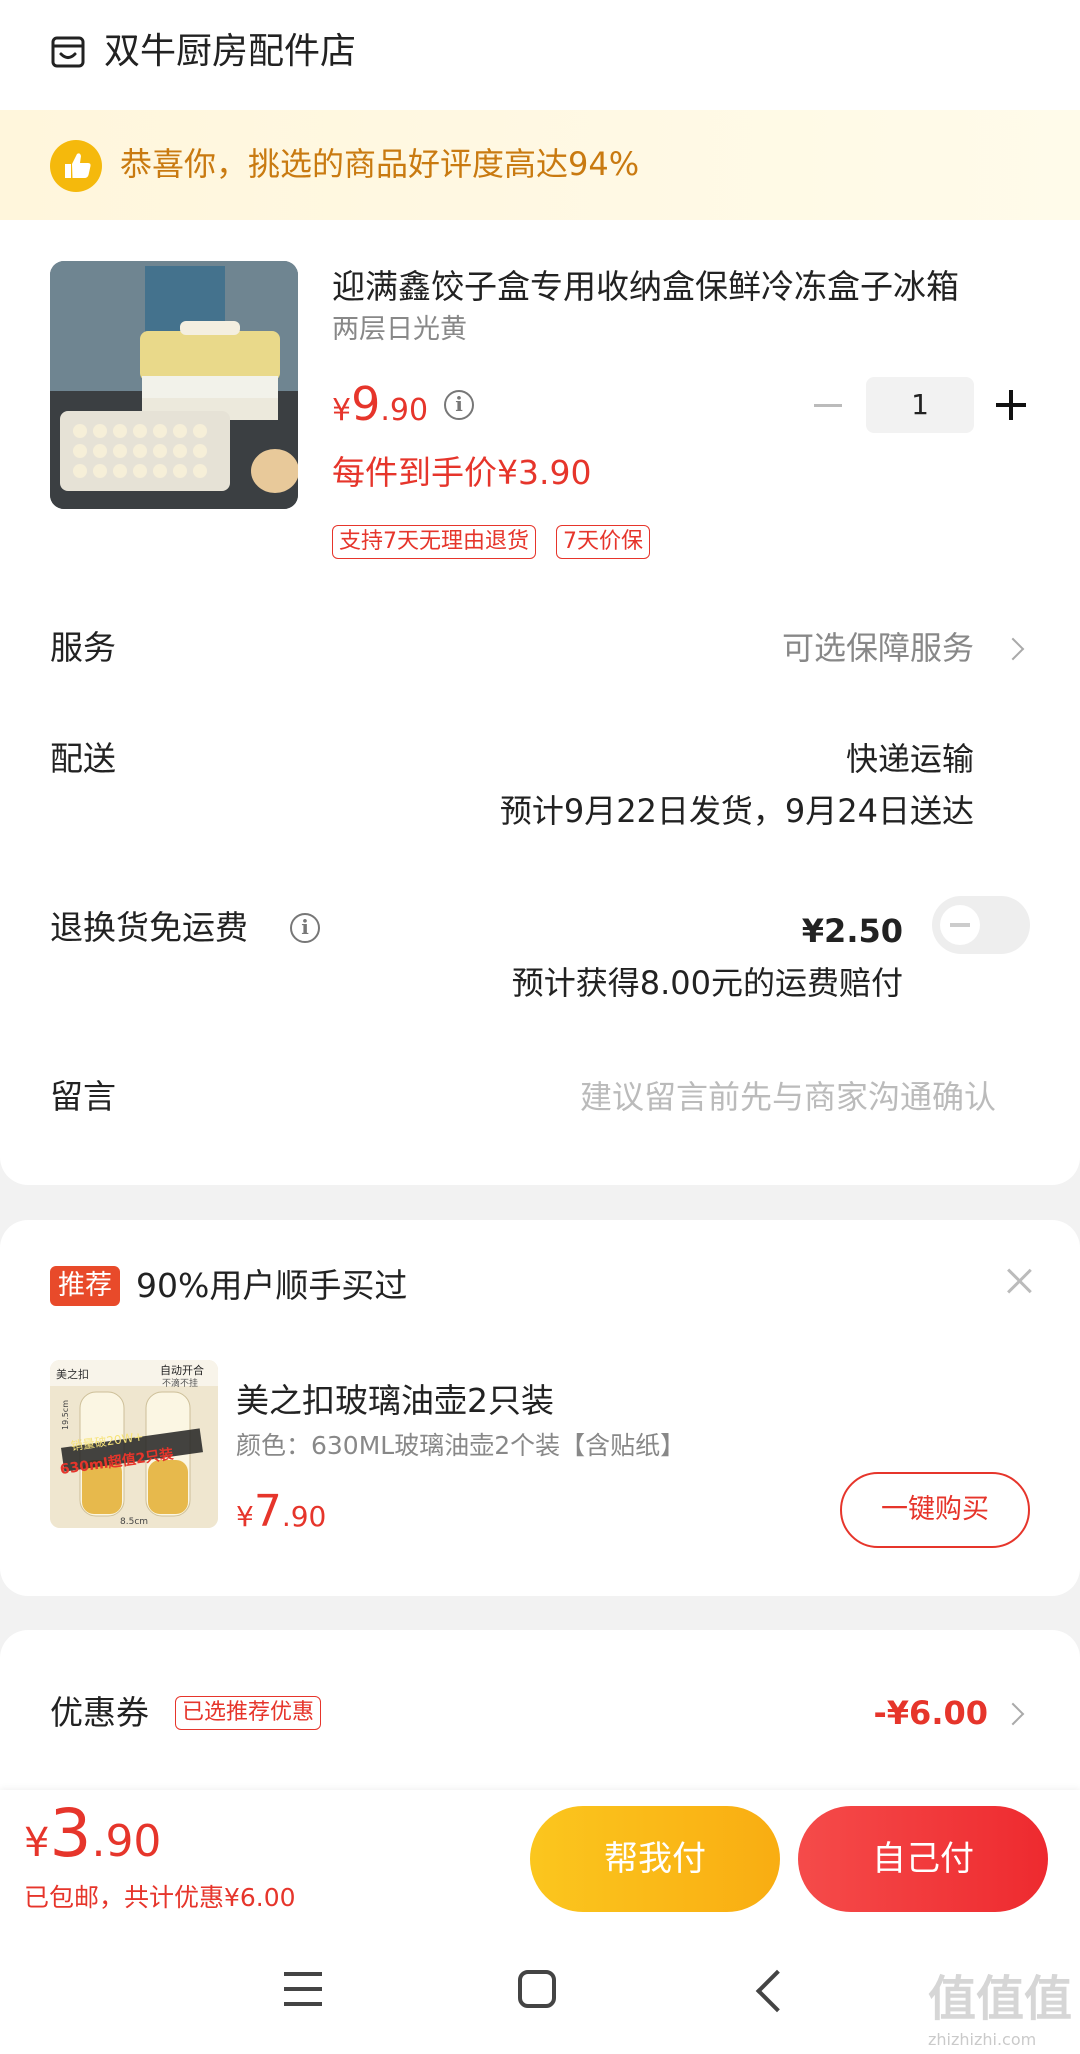 The height and width of the screenshot is (2054, 1080). I want to click on img-auto-text: 自动开合, so click(182, 1370).